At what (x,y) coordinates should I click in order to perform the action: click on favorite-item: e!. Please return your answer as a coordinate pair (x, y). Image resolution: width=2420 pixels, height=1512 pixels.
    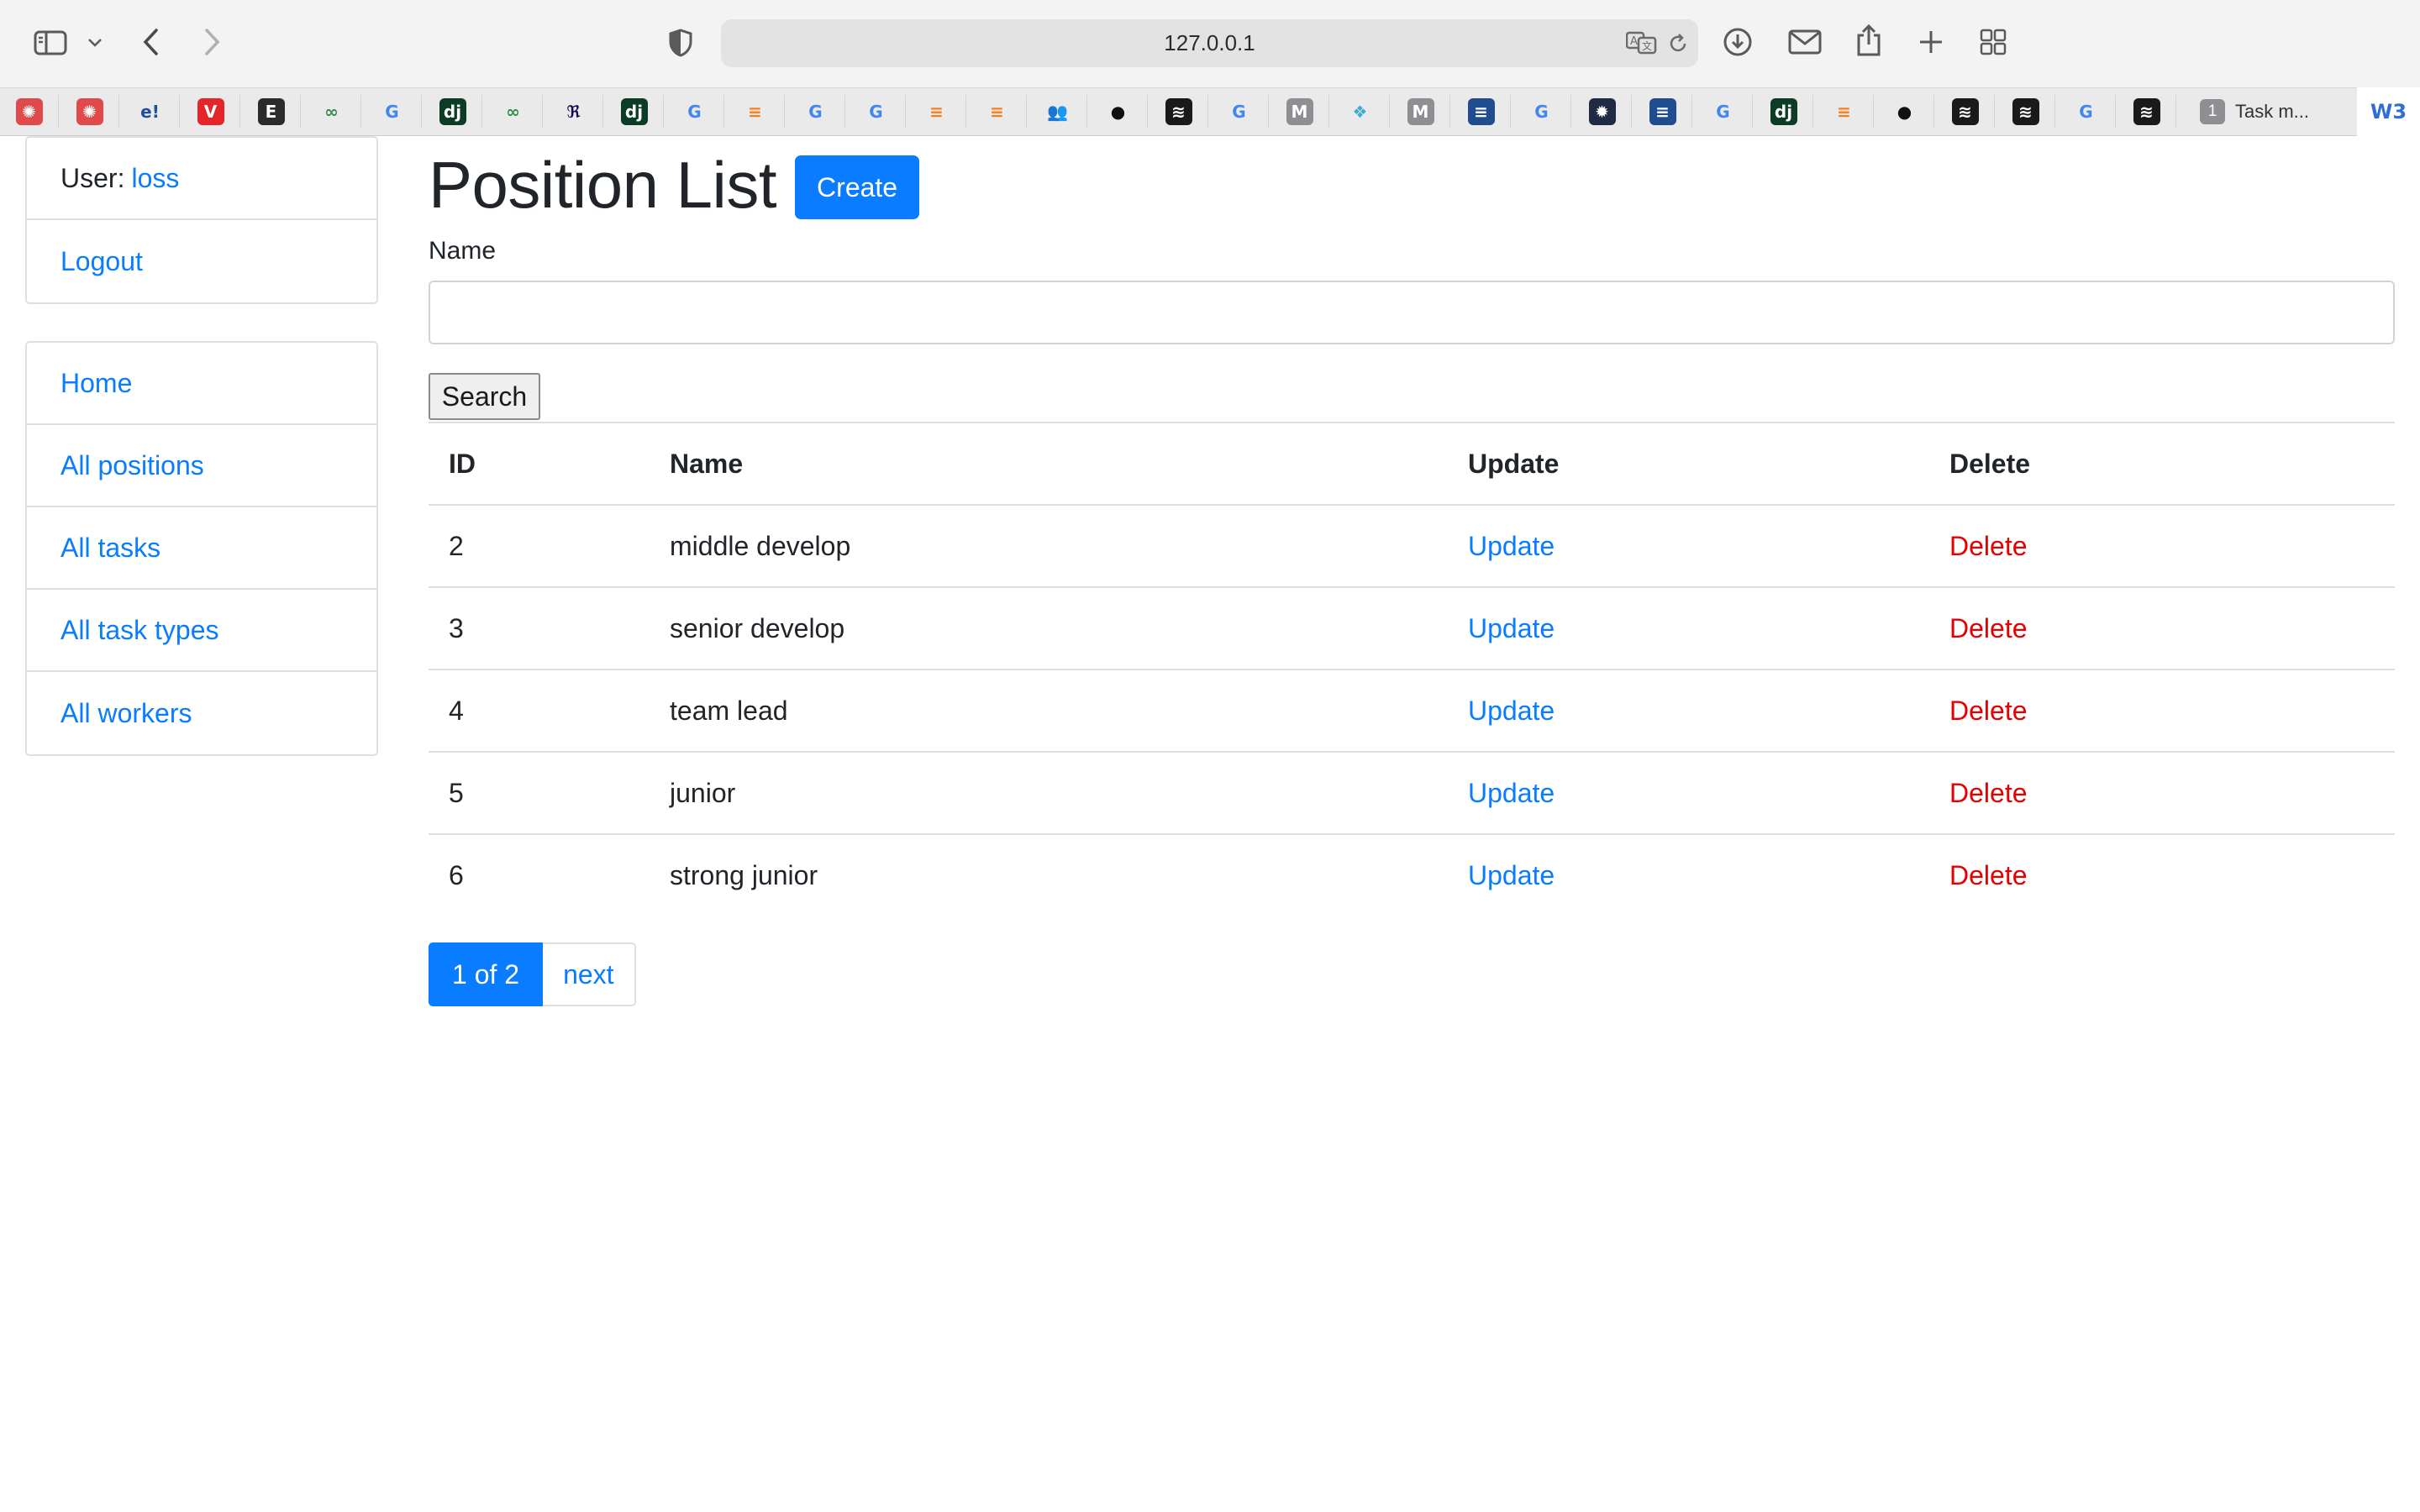
    Looking at the image, I should click on (150, 112).